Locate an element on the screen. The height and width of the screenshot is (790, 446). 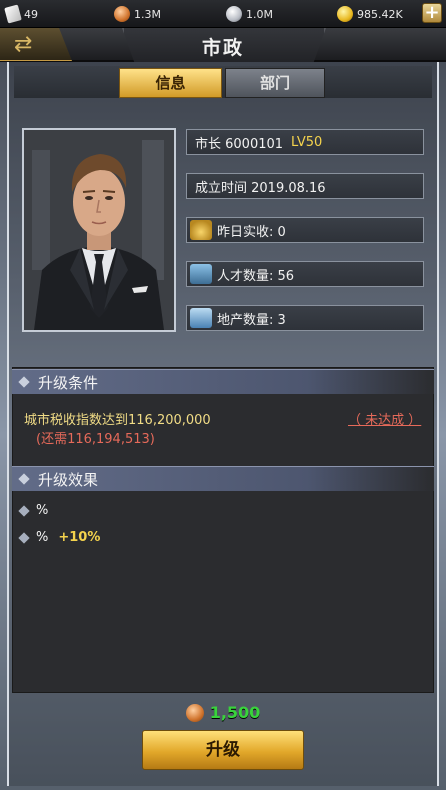
condition-status: （ 未达成 ） is located at coordinates (385, 420).